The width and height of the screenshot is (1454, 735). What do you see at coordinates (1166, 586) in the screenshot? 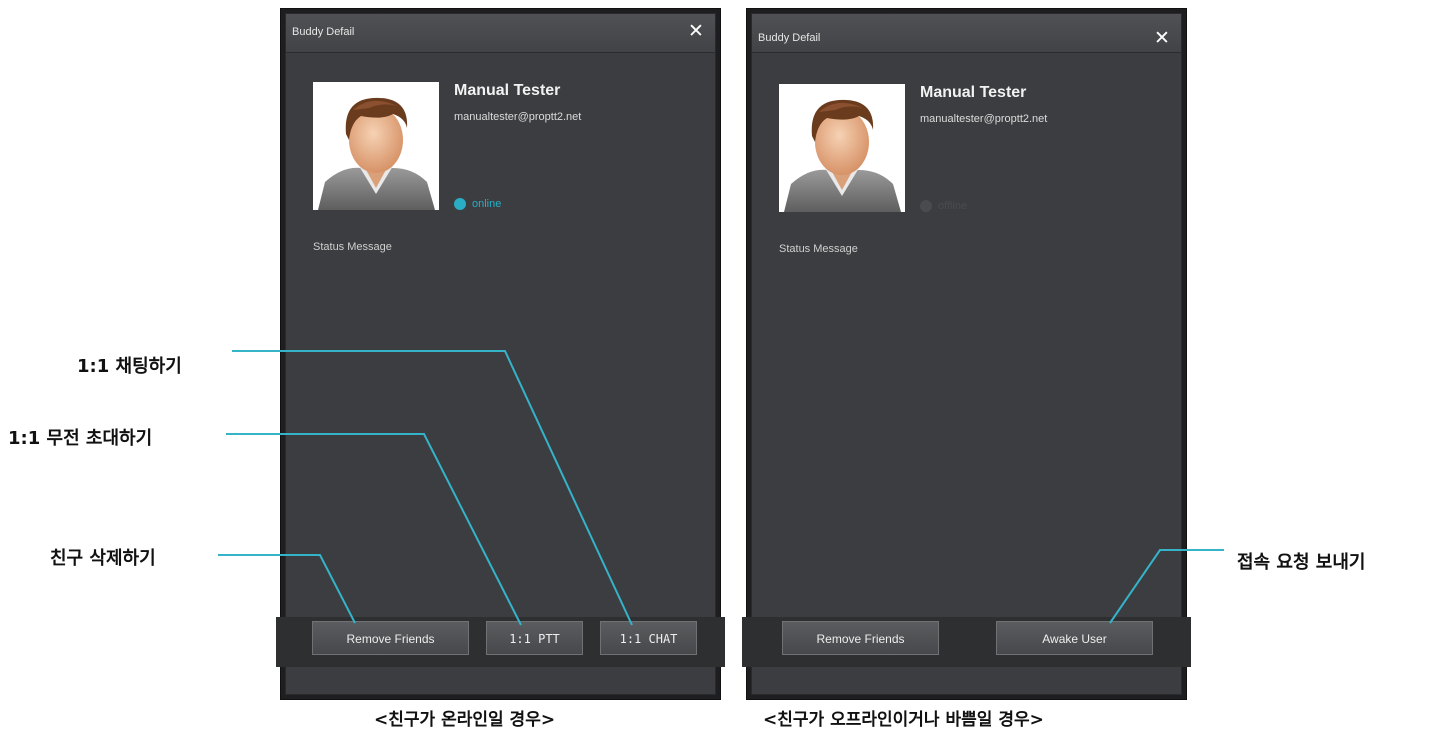
I see `callout-line-awake` at bounding box center [1166, 586].